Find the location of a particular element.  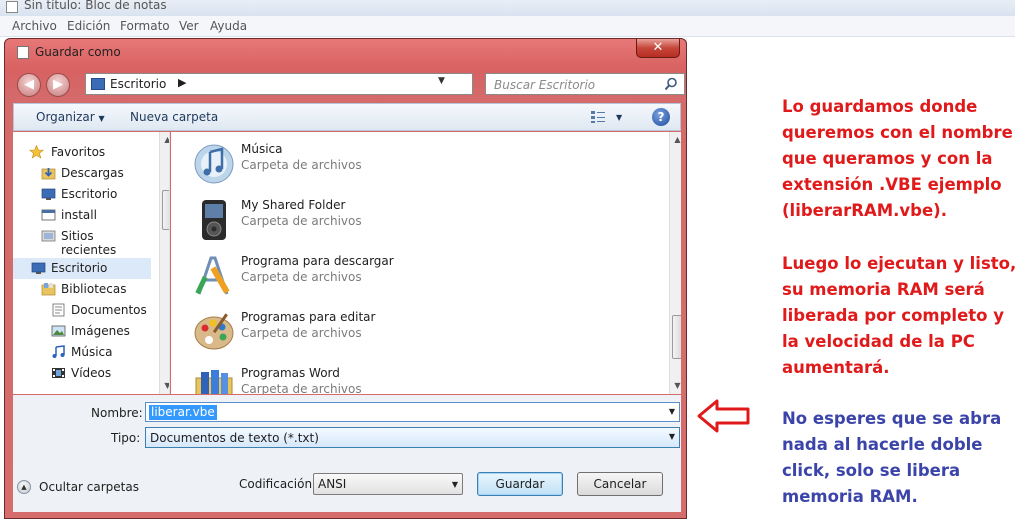

file-type-select: Documentos de texto (*.txt) ▼ is located at coordinates (412, 437).